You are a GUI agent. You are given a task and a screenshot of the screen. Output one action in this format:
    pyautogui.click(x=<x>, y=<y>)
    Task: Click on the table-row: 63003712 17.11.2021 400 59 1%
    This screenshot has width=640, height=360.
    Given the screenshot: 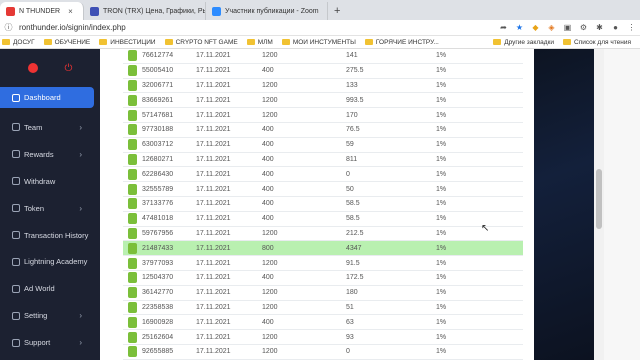 What is the action you would take?
    pyautogui.click(x=323, y=145)
    